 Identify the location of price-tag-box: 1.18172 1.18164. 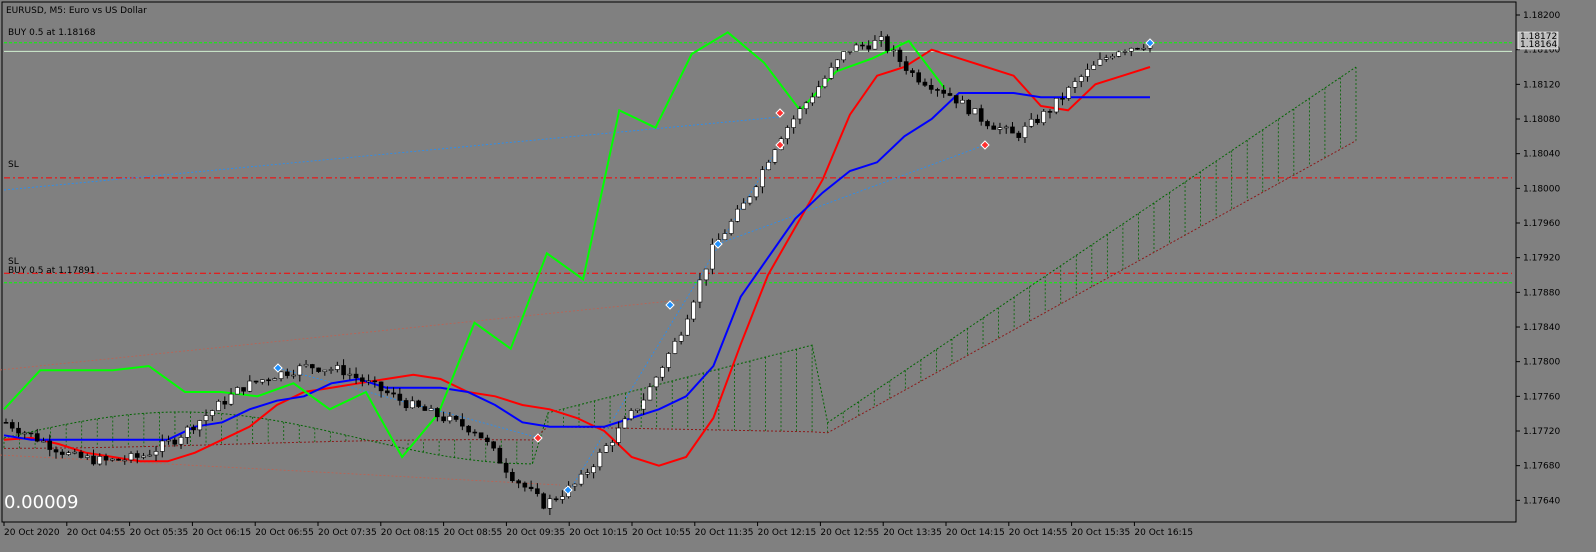
(1538, 40).